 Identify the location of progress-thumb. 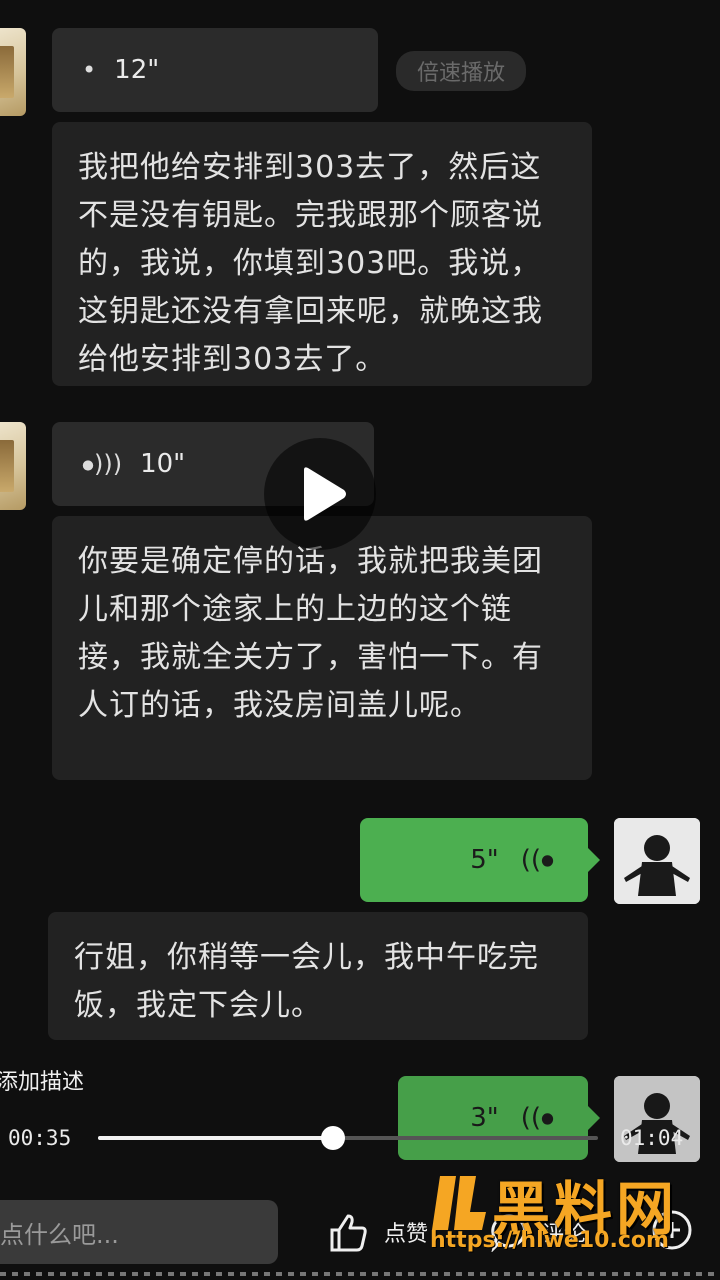
(333, 1138).